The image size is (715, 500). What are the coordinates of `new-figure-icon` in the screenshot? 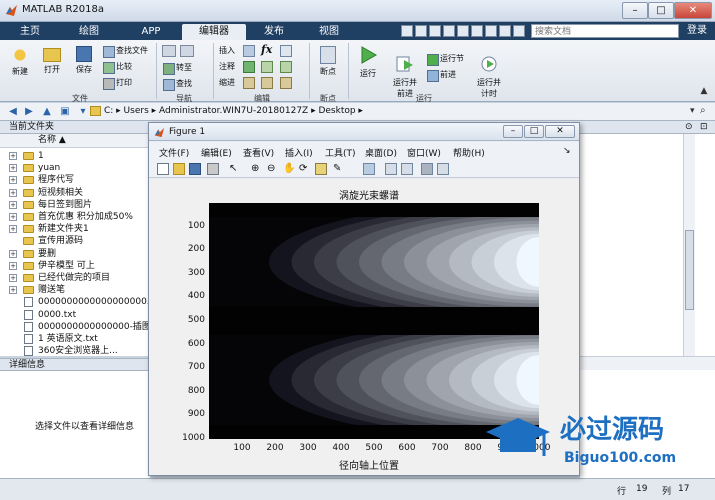 It's located at (163, 169).